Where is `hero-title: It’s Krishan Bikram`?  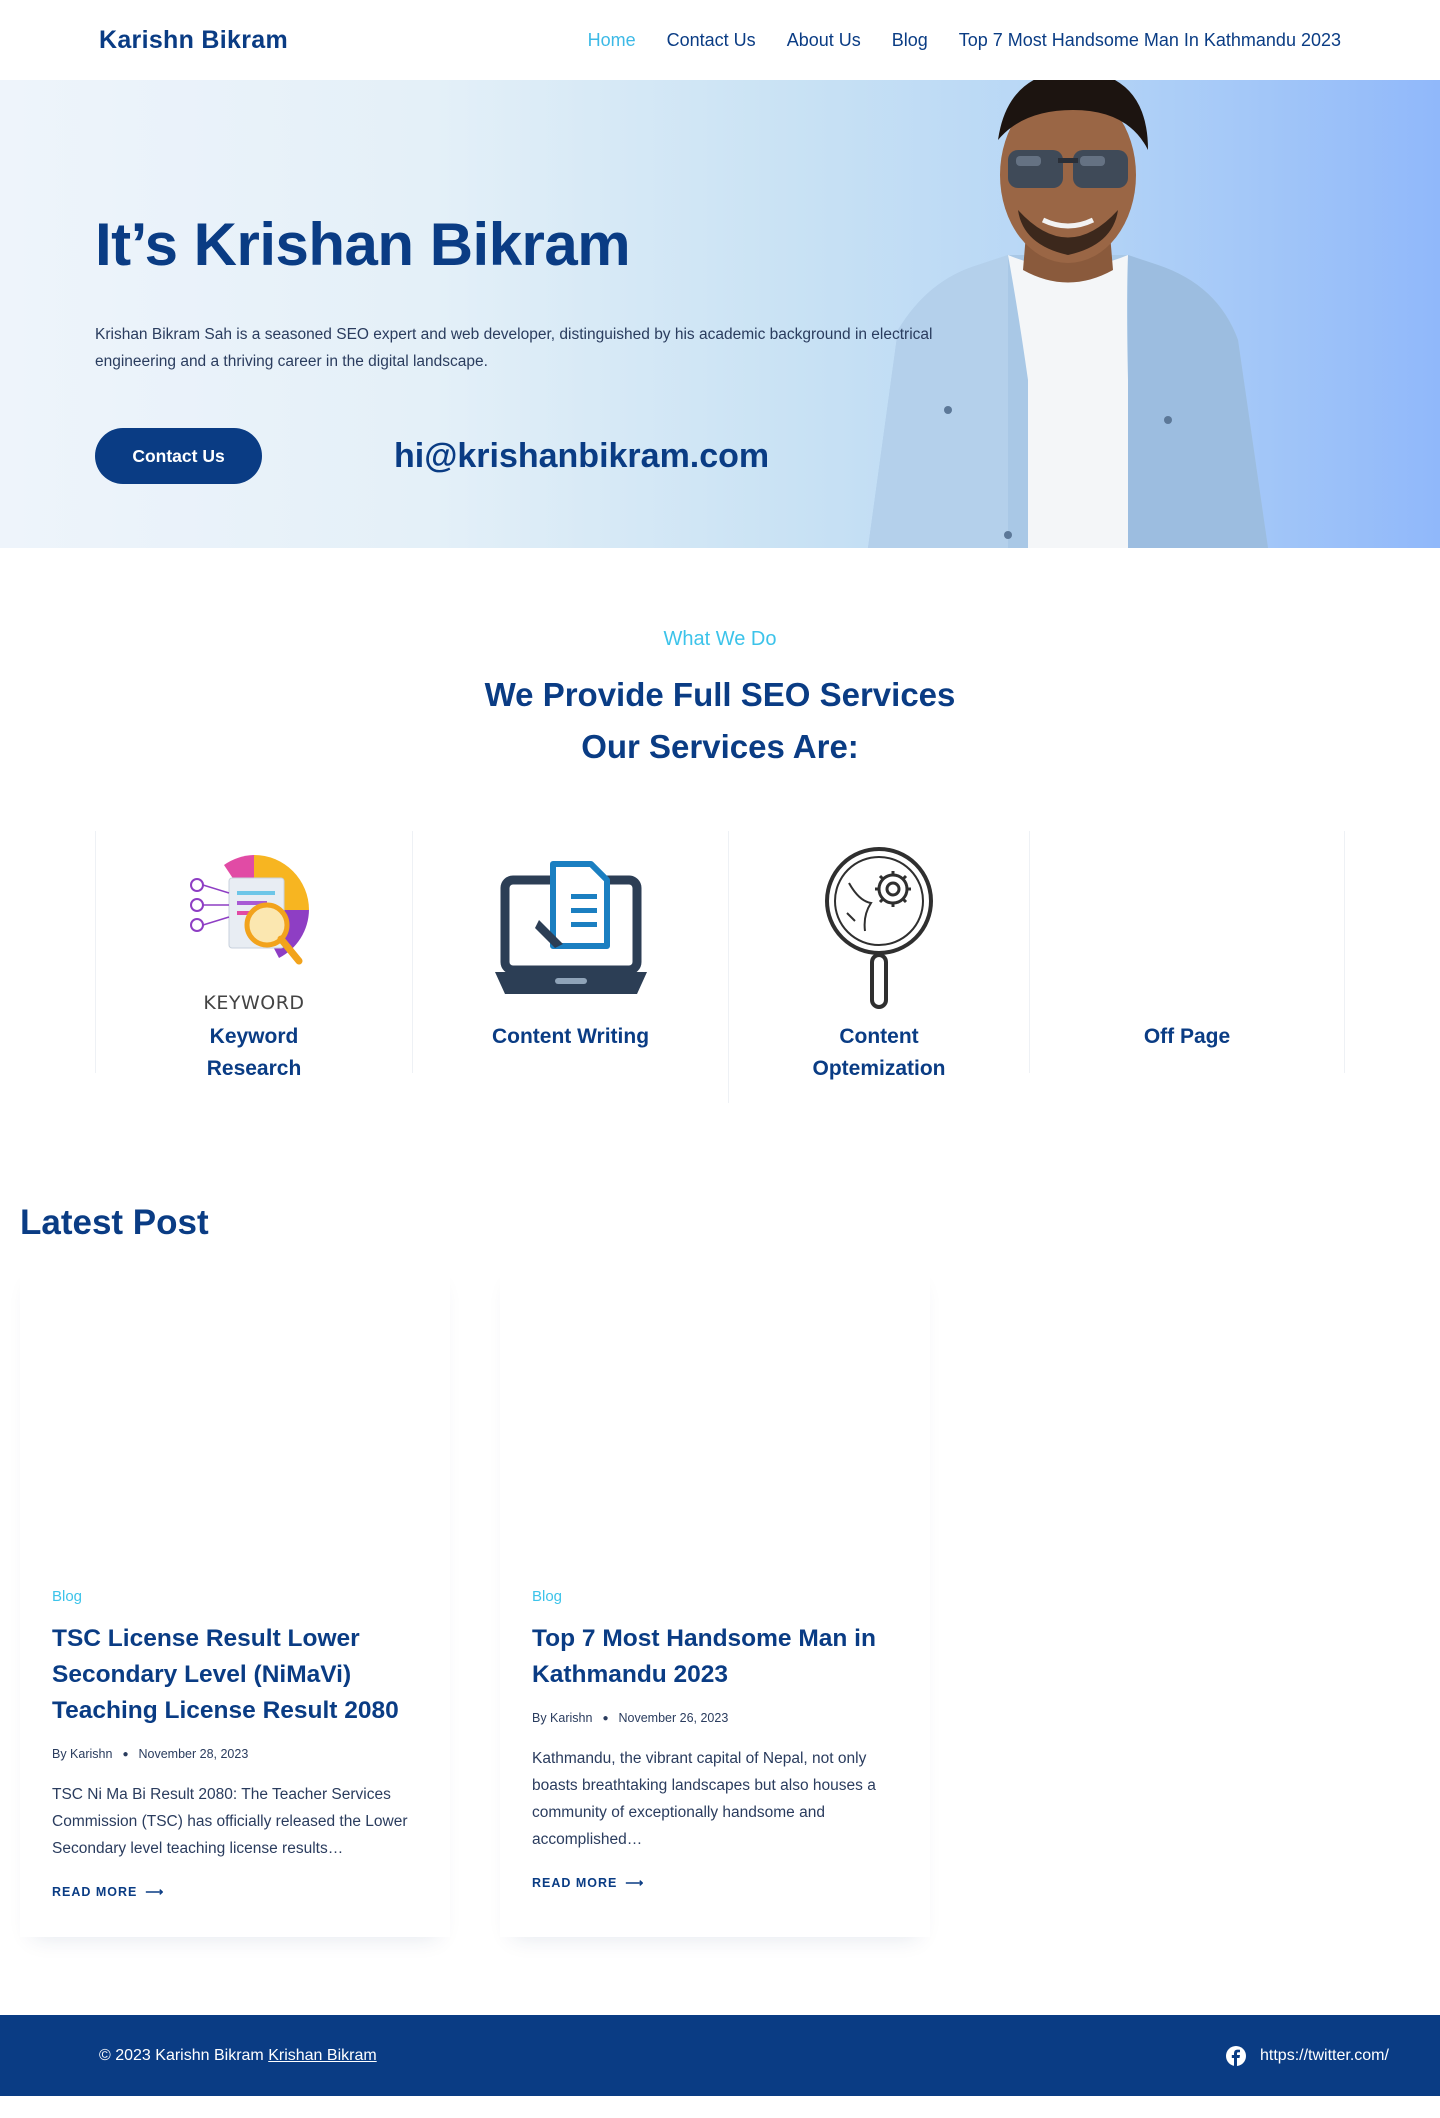 hero-title: It’s Krishan Bikram is located at coordinates (363, 244).